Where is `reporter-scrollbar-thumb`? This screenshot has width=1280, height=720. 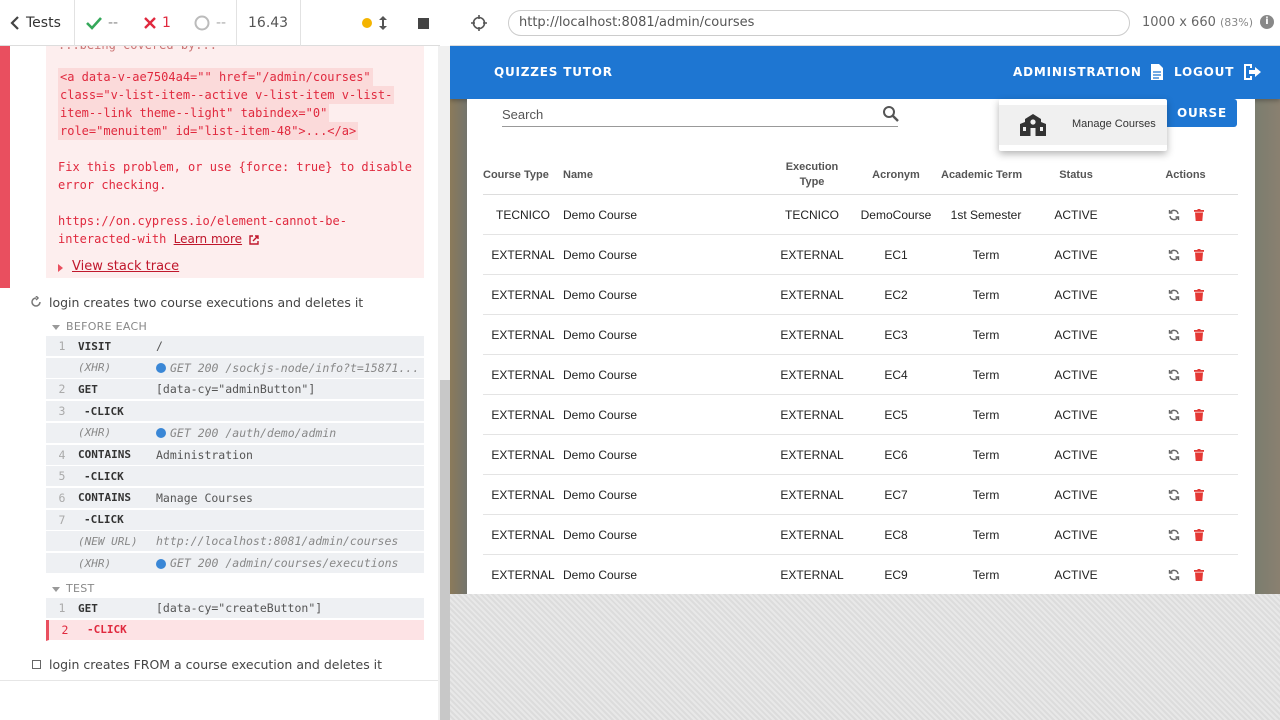 reporter-scrollbar-thumb is located at coordinates (445, 550).